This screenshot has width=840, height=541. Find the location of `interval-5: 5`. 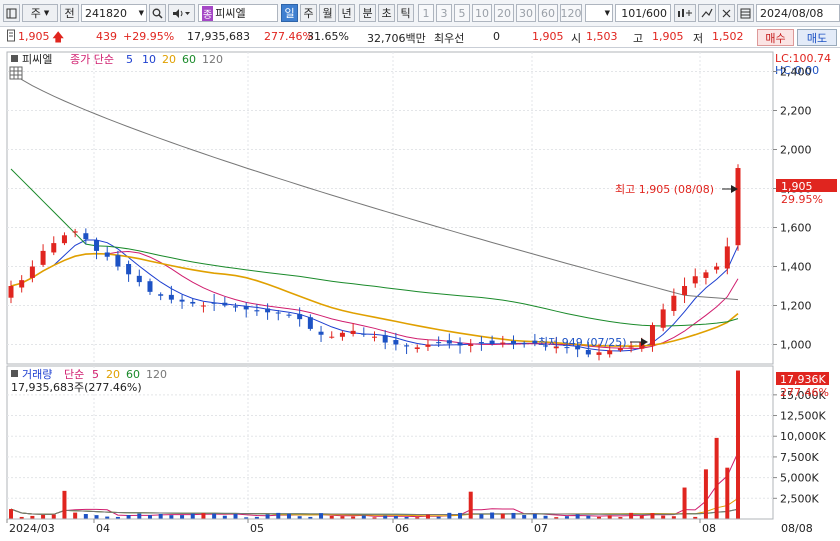

interval-5: 5 is located at coordinates (462, 13).